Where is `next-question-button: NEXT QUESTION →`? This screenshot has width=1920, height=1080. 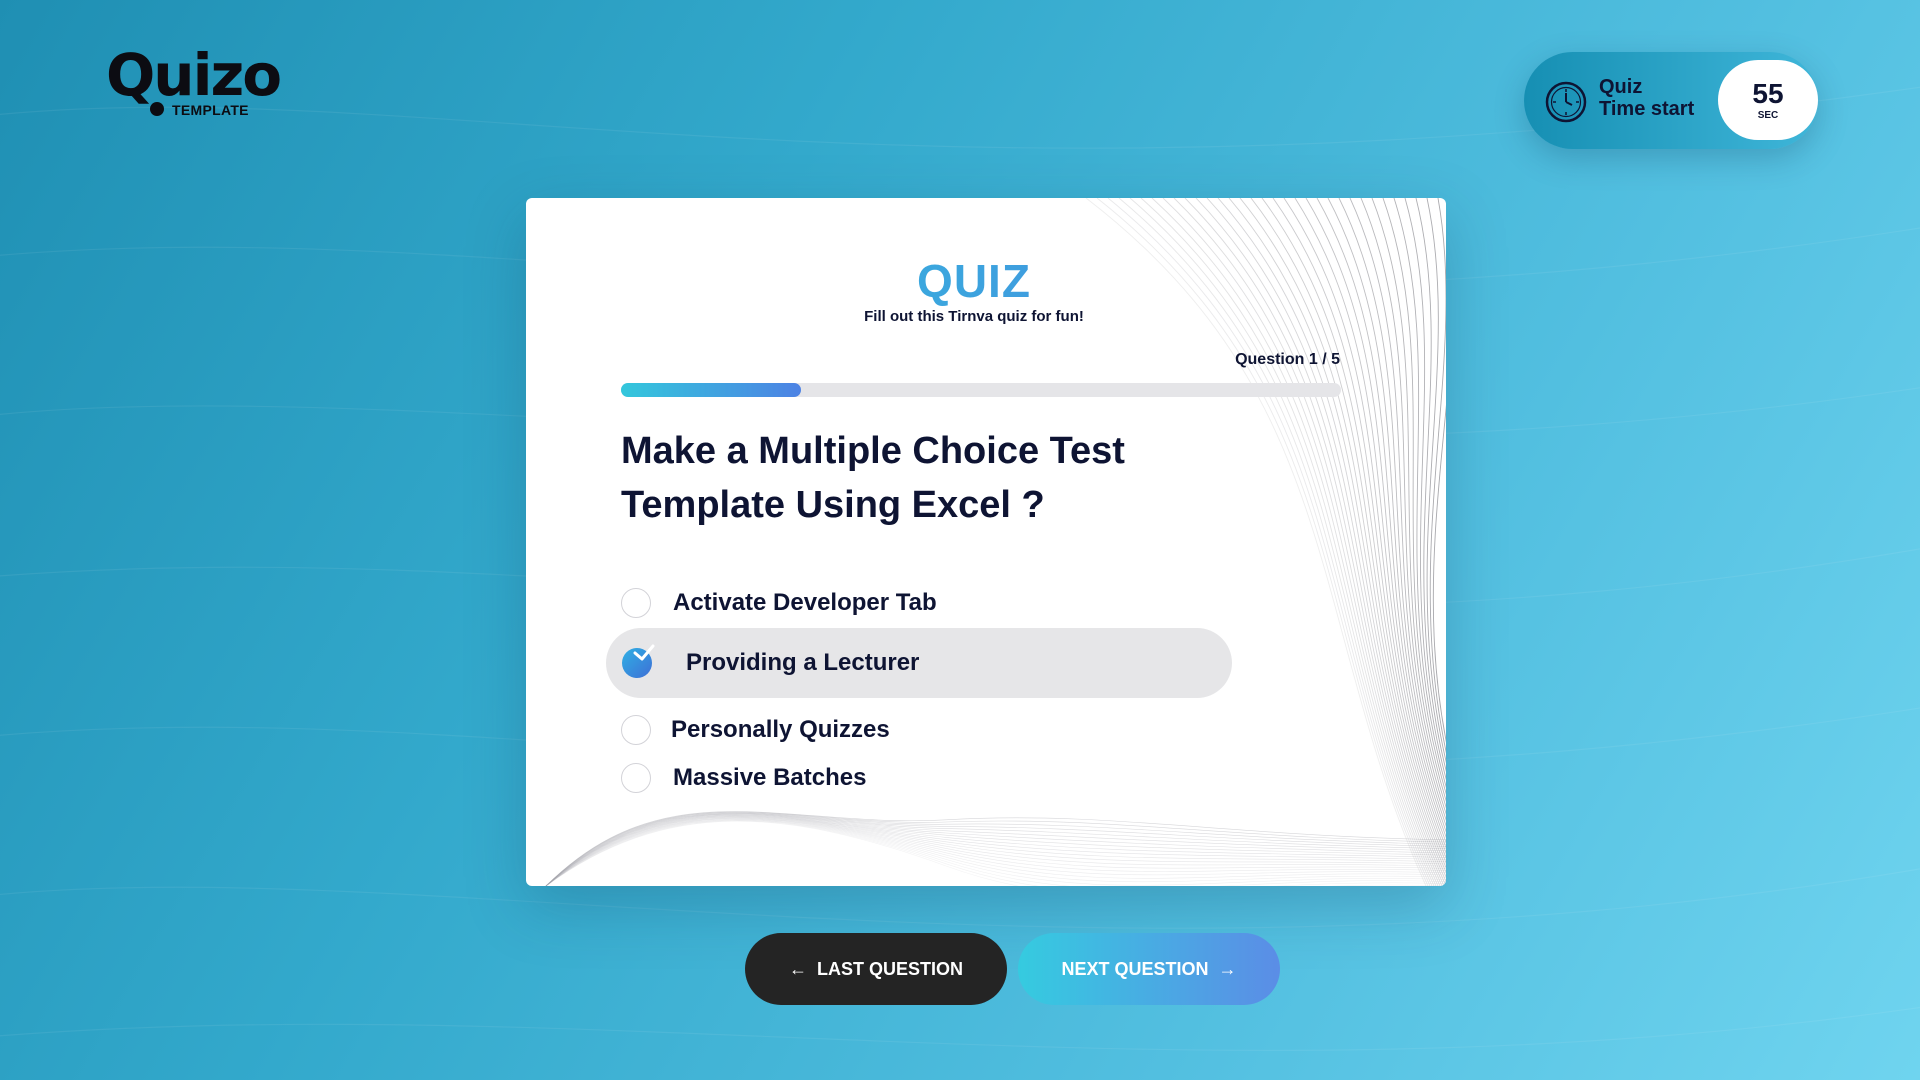 next-question-button: NEXT QUESTION → is located at coordinates (1149, 969).